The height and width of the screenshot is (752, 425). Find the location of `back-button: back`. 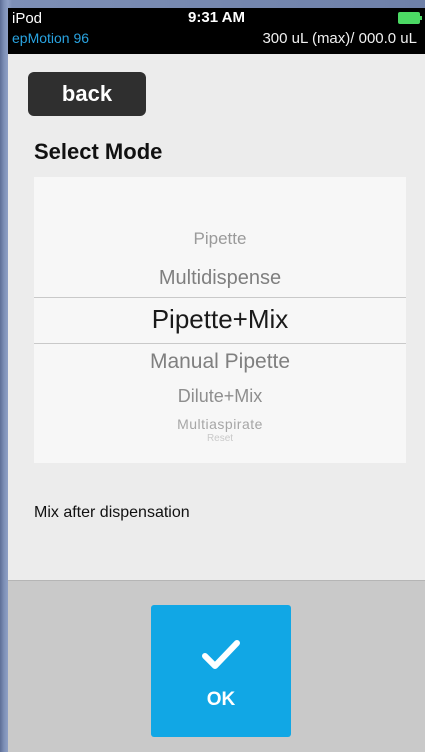

back-button: back is located at coordinates (87, 94).